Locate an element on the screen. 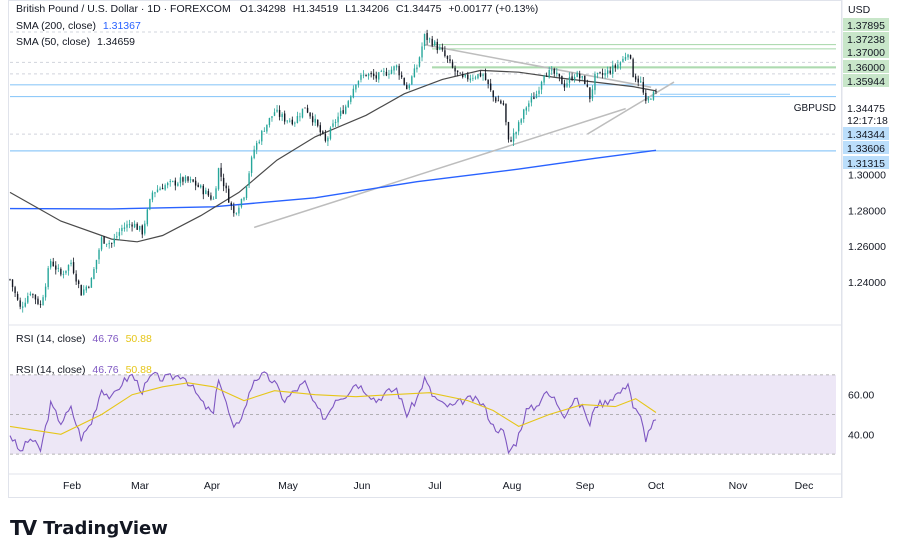 The height and width of the screenshot is (555, 902). price-tick-label: 1.28000 is located at coordinates (867, 211).